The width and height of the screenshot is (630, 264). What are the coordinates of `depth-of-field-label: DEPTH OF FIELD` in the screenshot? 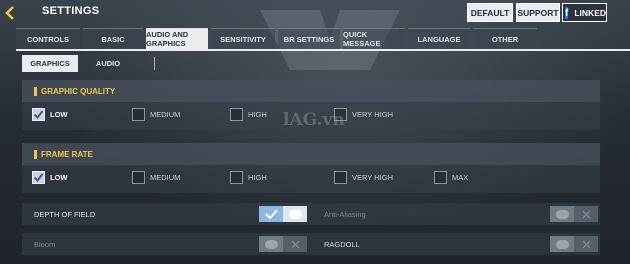 It's located at (65, 214).